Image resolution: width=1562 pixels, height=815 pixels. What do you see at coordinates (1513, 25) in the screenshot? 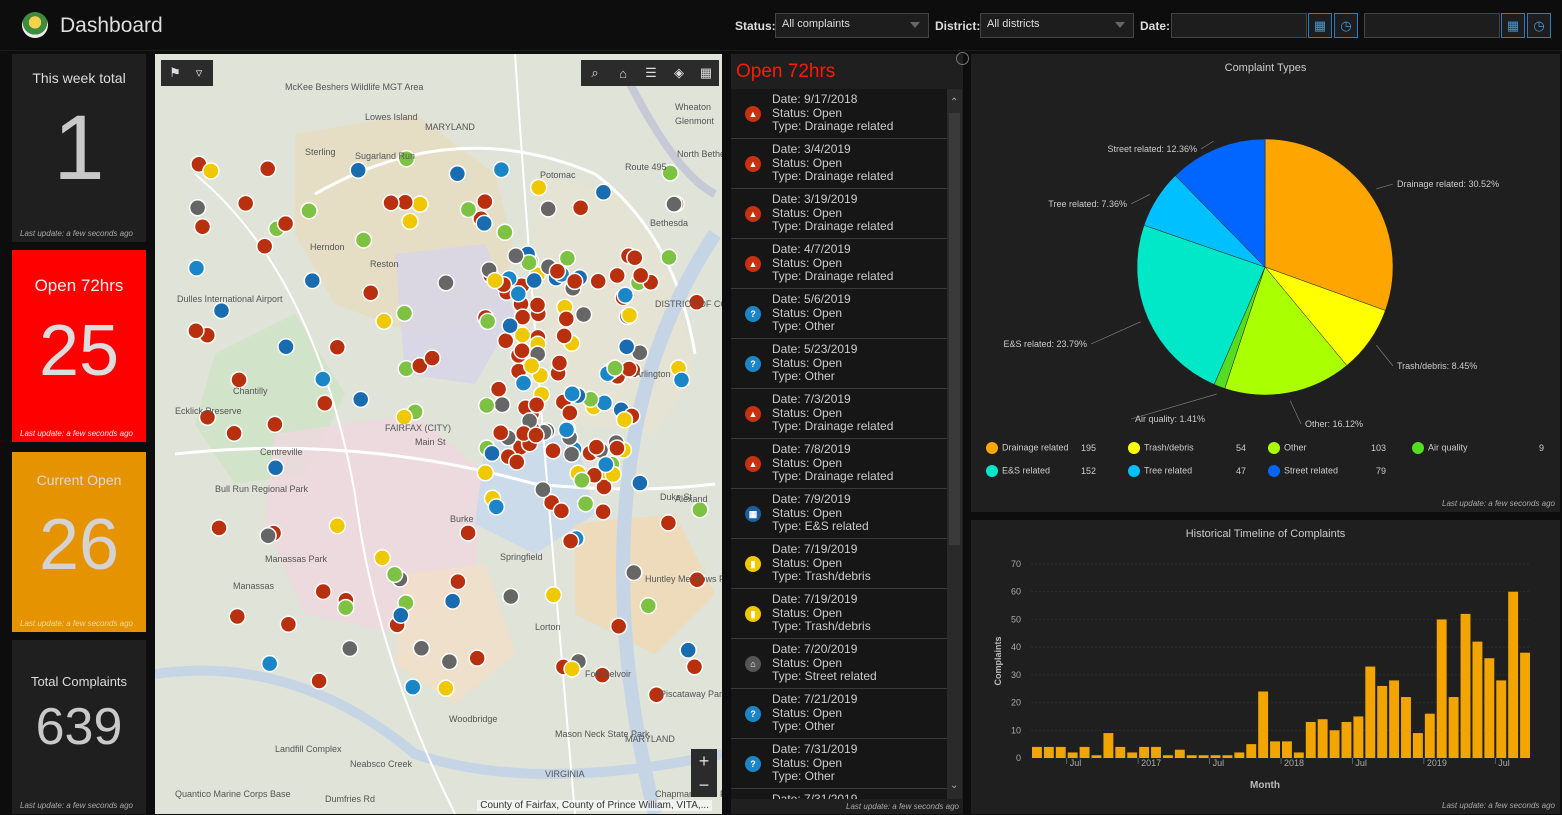
I see `end-calendar-button: ▦` at bounding box center [1513, 25].